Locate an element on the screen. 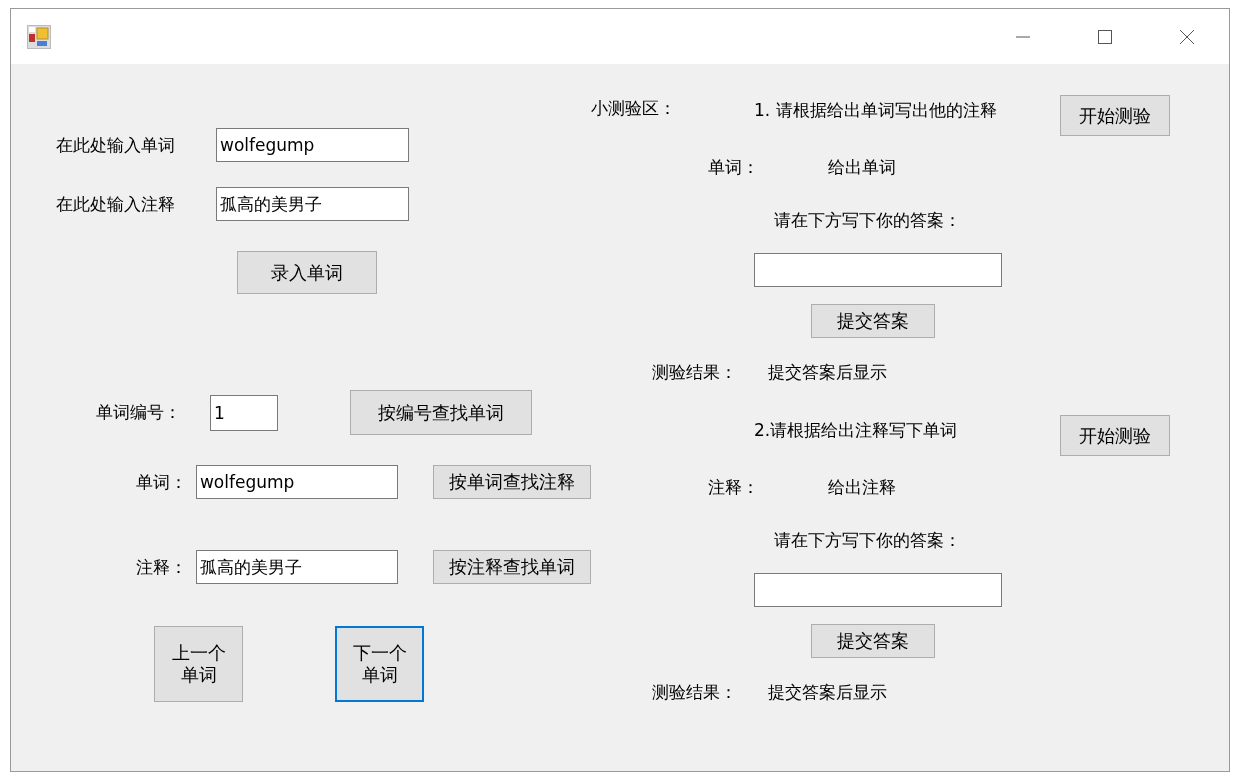  enter-word-button: 录入单词 is located at coordinates (307, 272).